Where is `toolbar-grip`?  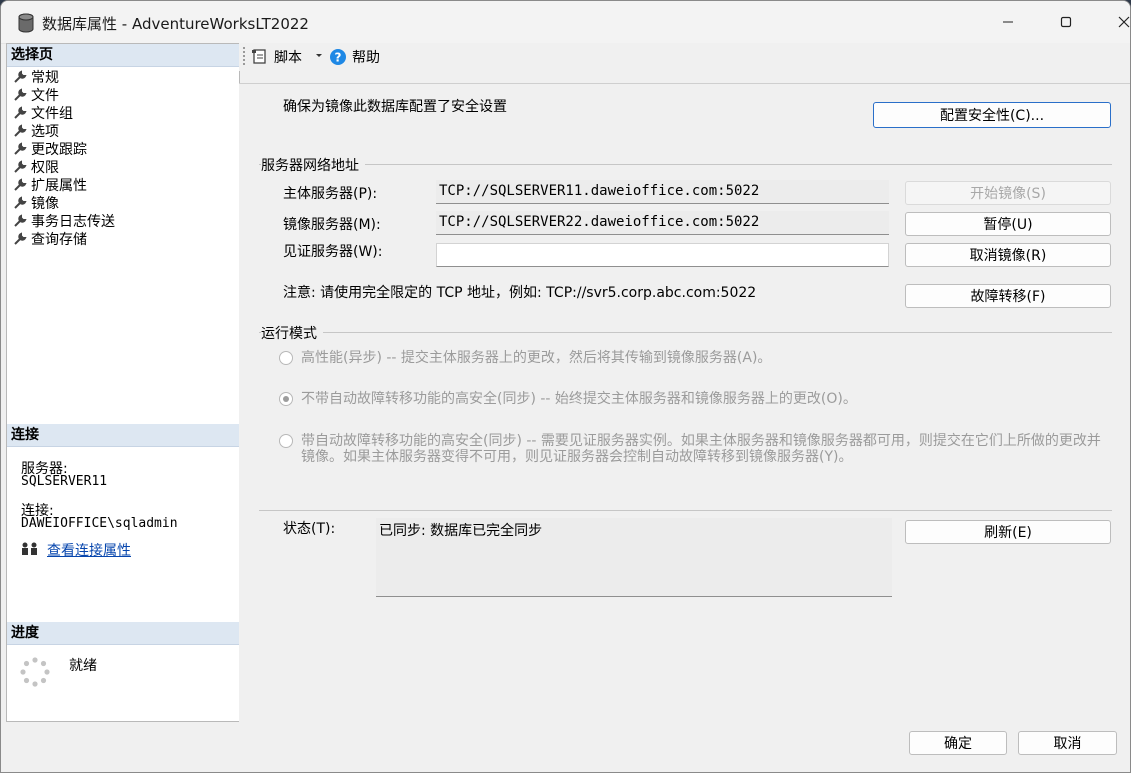 toolbar-grip is located at coordinates (245, 56).